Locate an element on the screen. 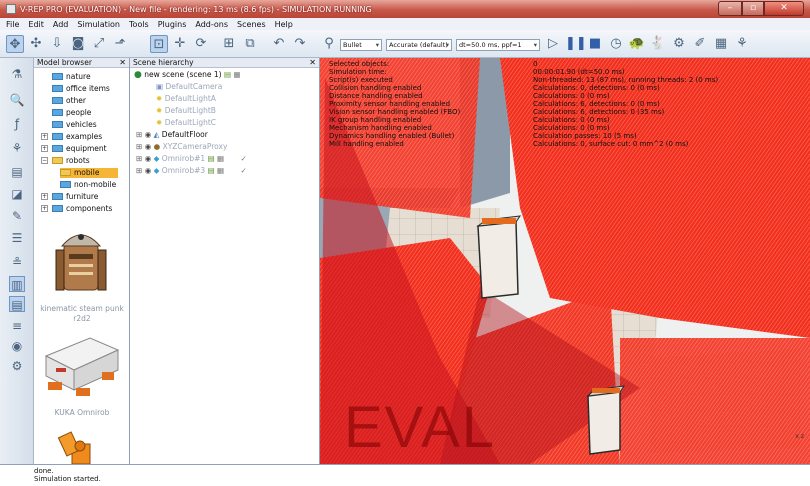  menu-edit: Edit is located at coordinates (36, 24).